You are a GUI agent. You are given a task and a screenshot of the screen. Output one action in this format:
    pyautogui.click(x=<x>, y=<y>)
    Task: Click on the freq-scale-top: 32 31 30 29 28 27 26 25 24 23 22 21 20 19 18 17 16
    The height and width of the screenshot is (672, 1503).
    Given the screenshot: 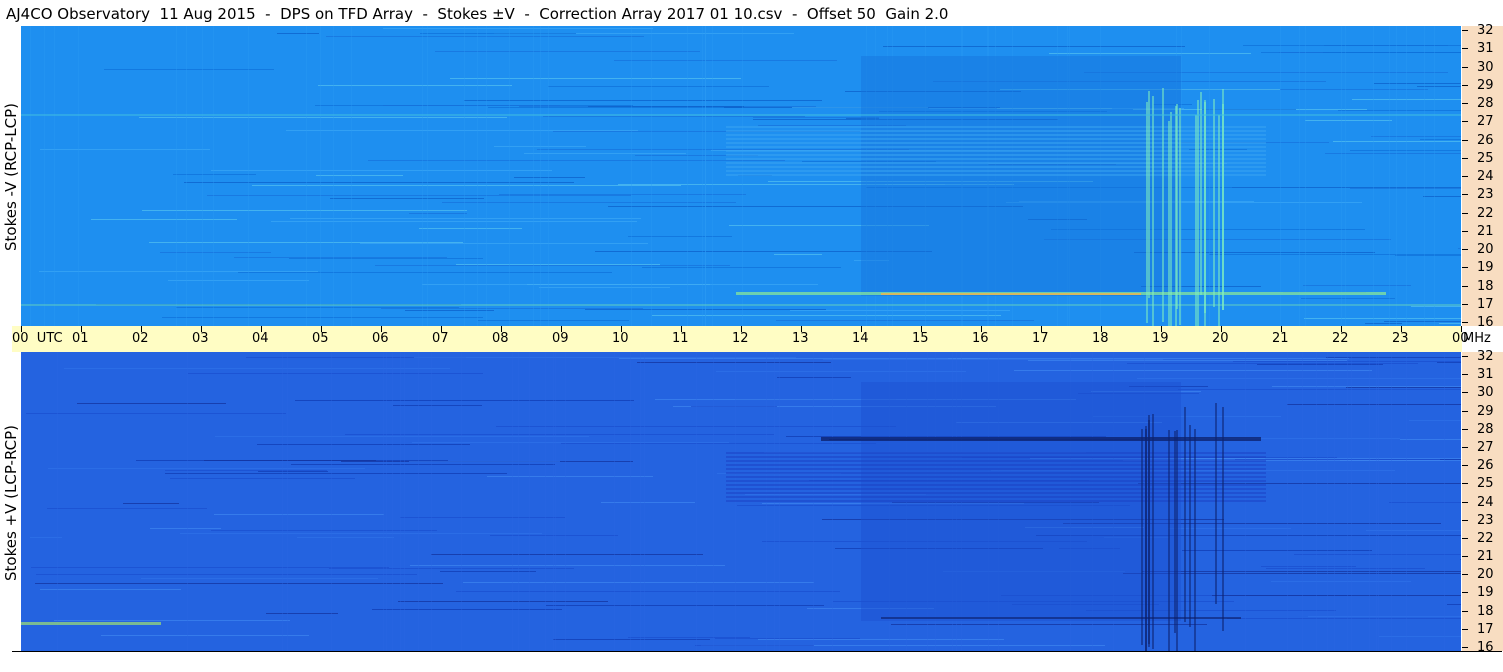 What is the action you would take?
    pyautogui.click(x=1482, y=176)
    